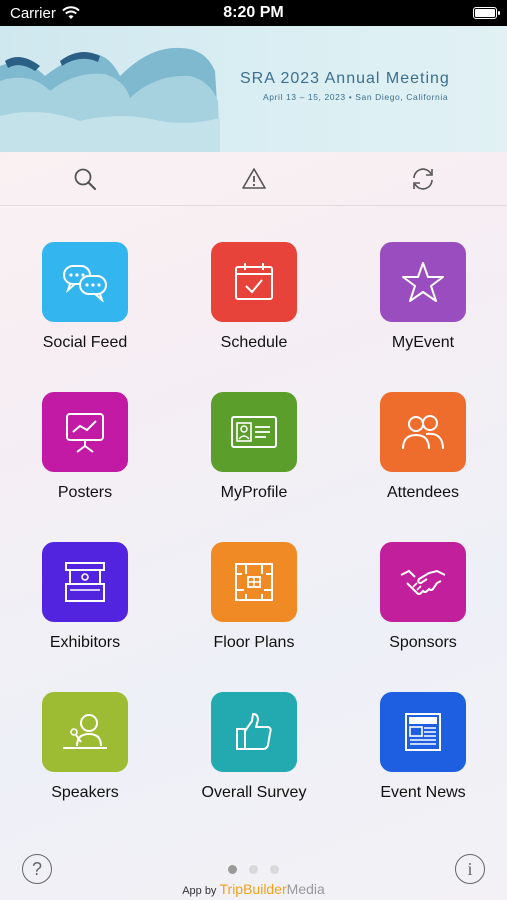  What do you see at coordinates (305, 889) in the screenshot?
I see `brand-name-b: Media` at bounding box center [305, 889].